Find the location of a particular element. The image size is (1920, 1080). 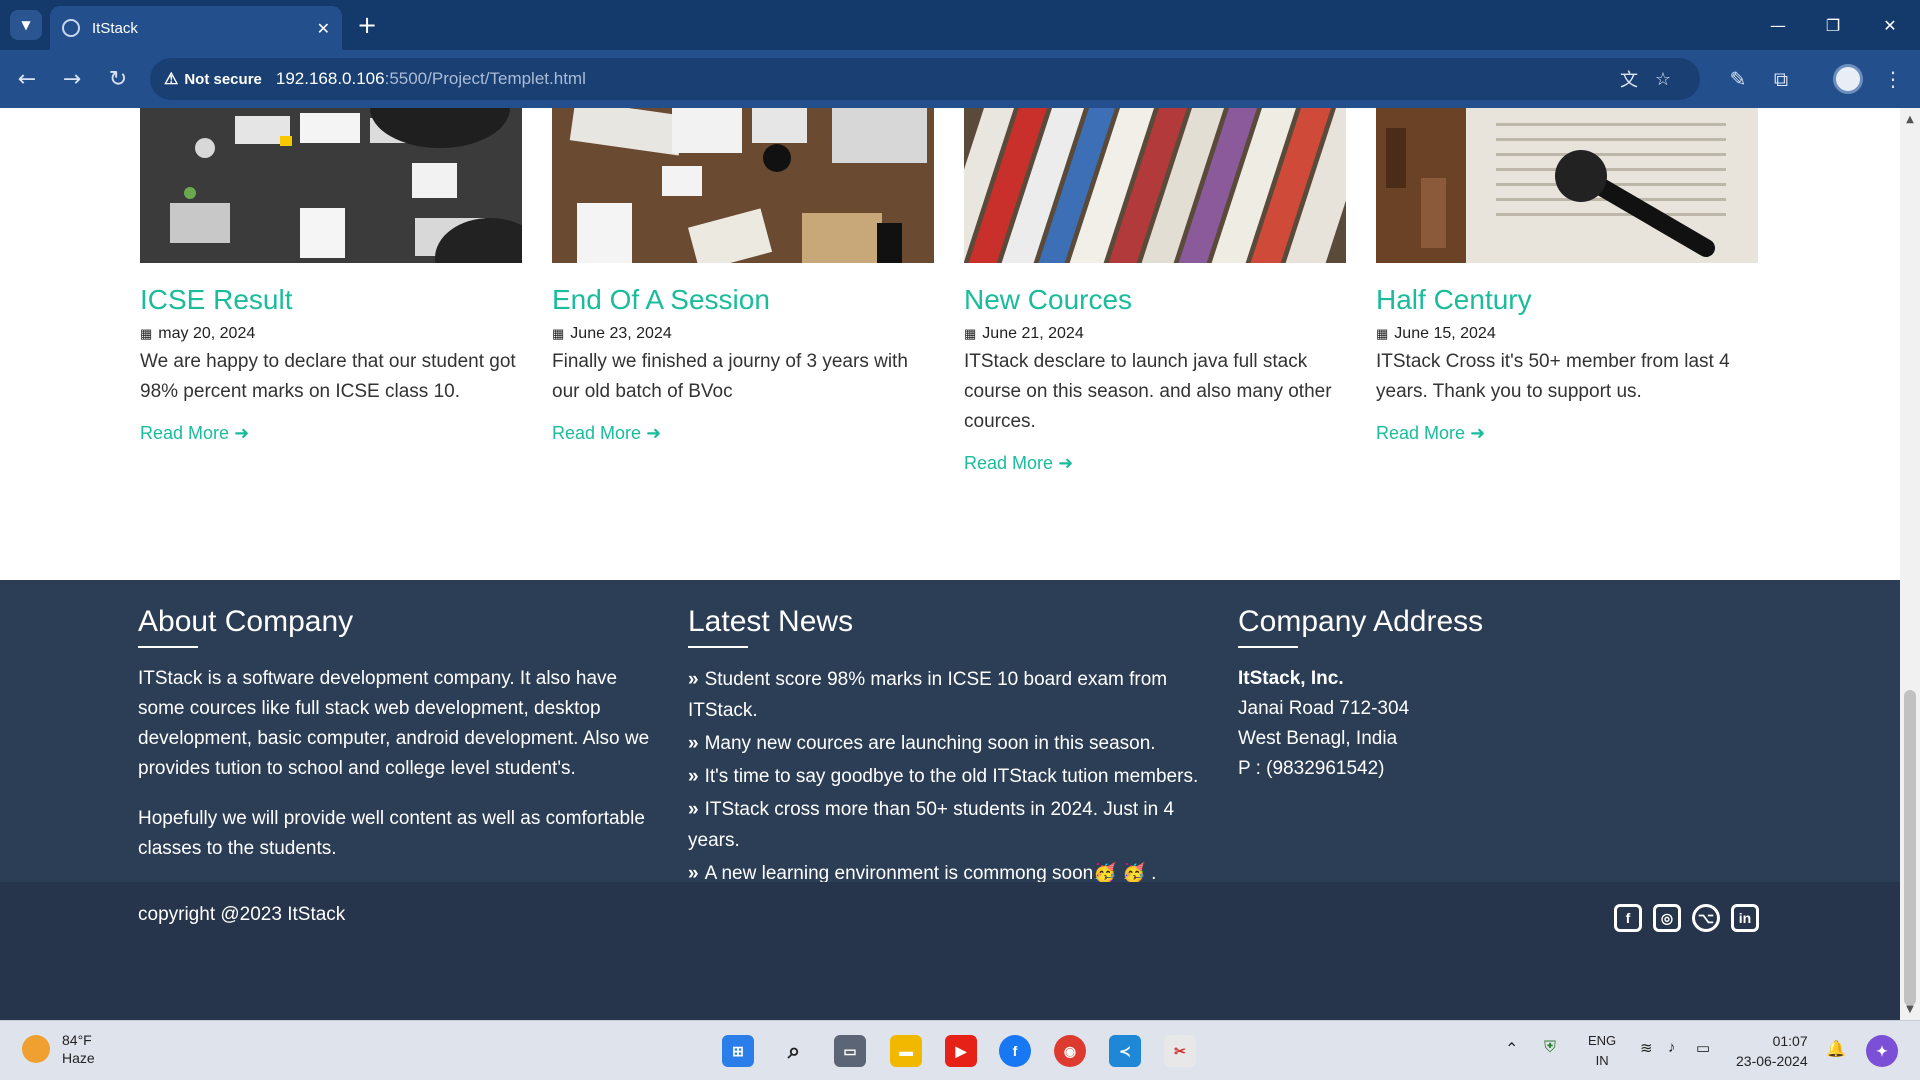

card-title: ICSE Result is located at coordinates (331, 300).